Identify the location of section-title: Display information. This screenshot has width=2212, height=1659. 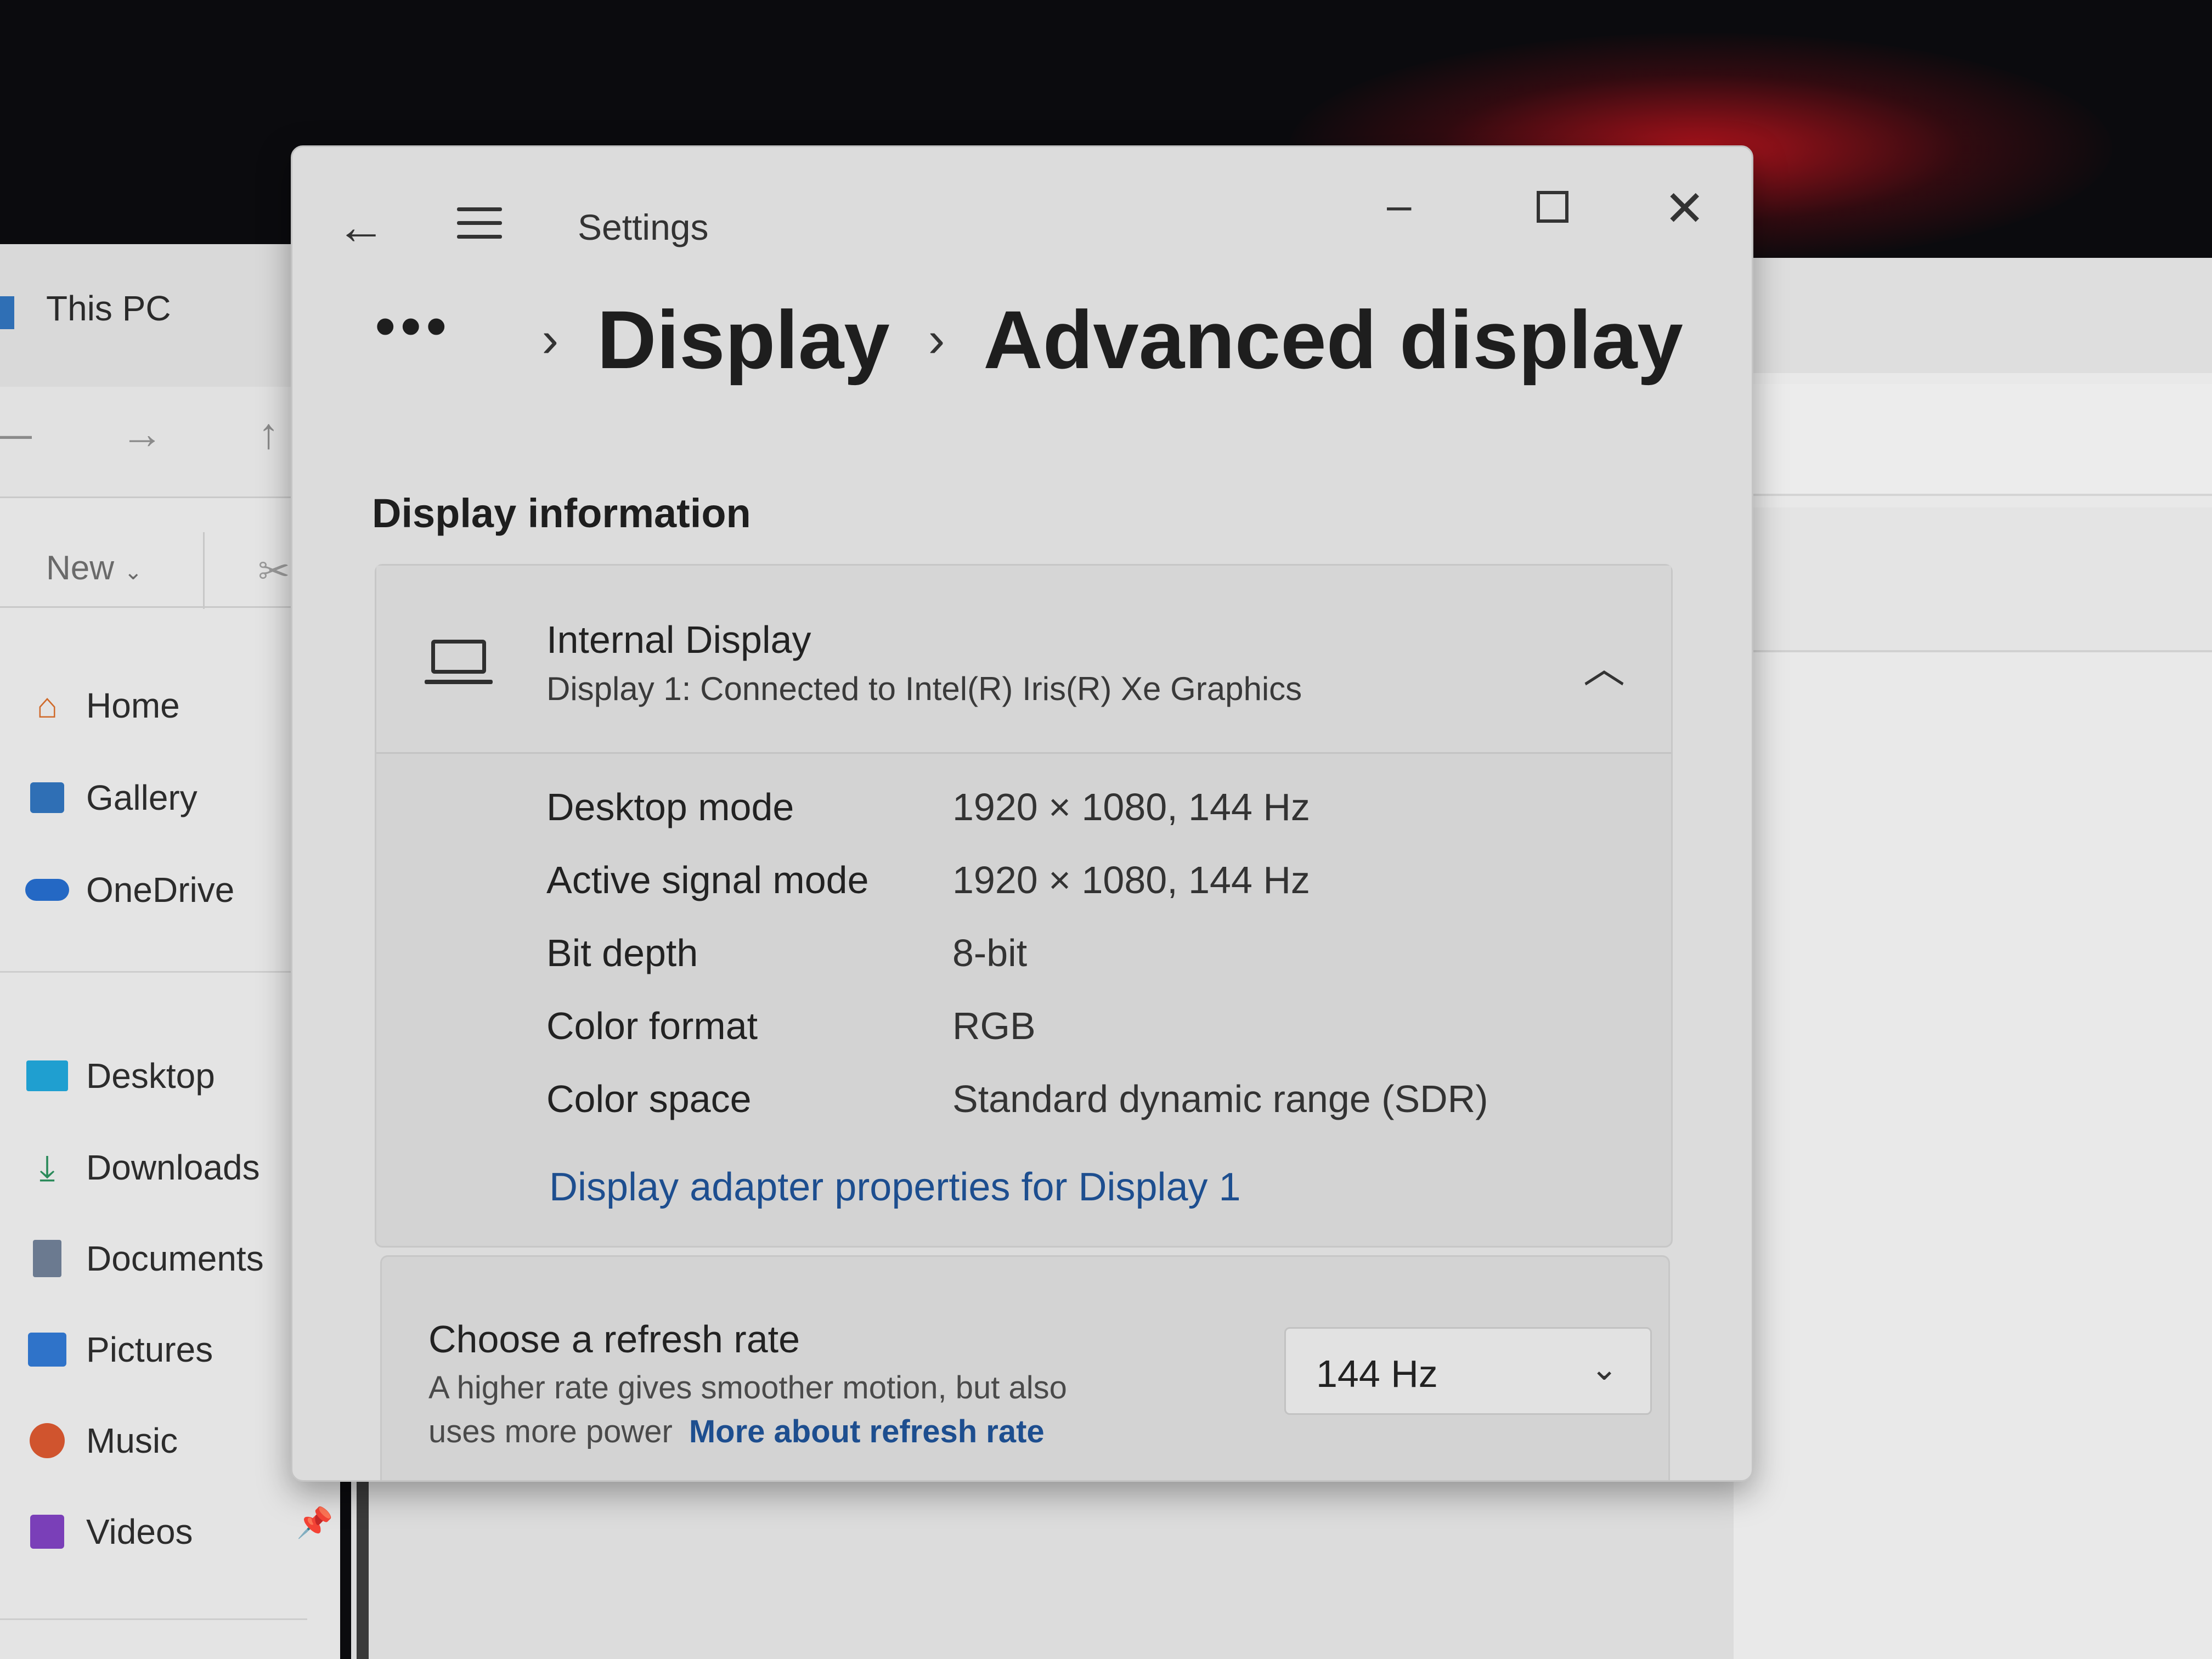
(561, 513).